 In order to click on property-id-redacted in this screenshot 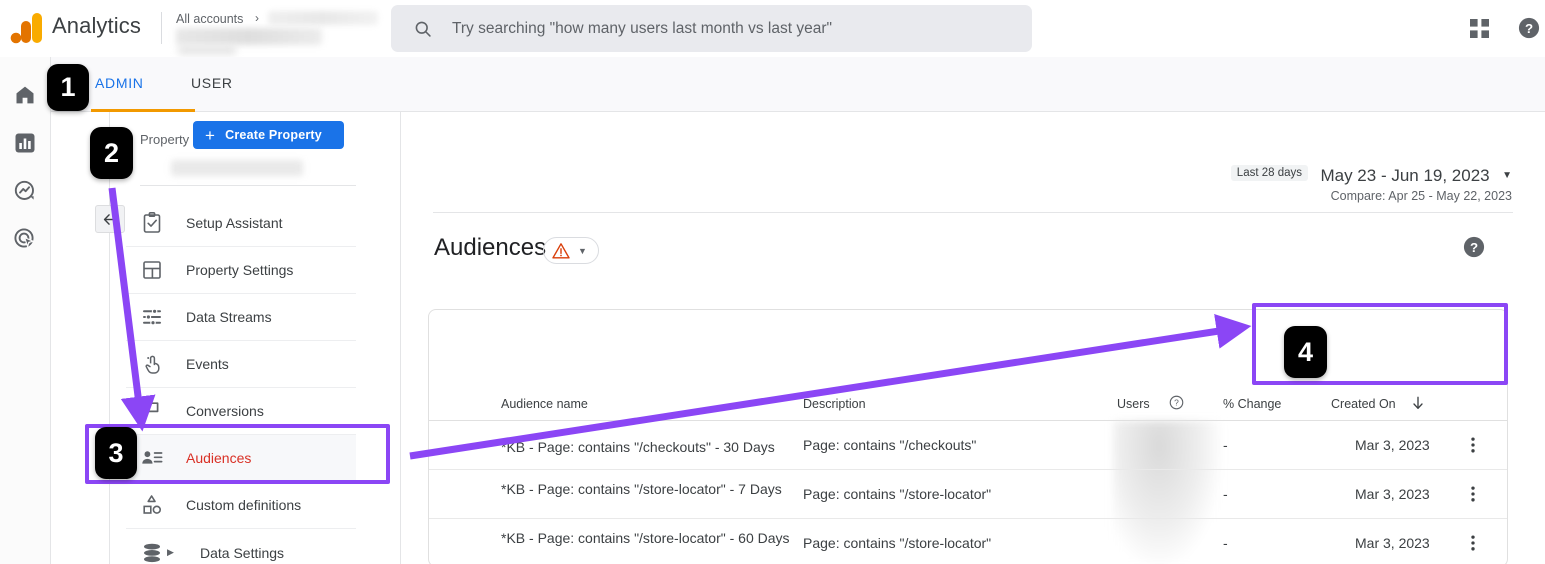, I will do `click(207, 50)`.